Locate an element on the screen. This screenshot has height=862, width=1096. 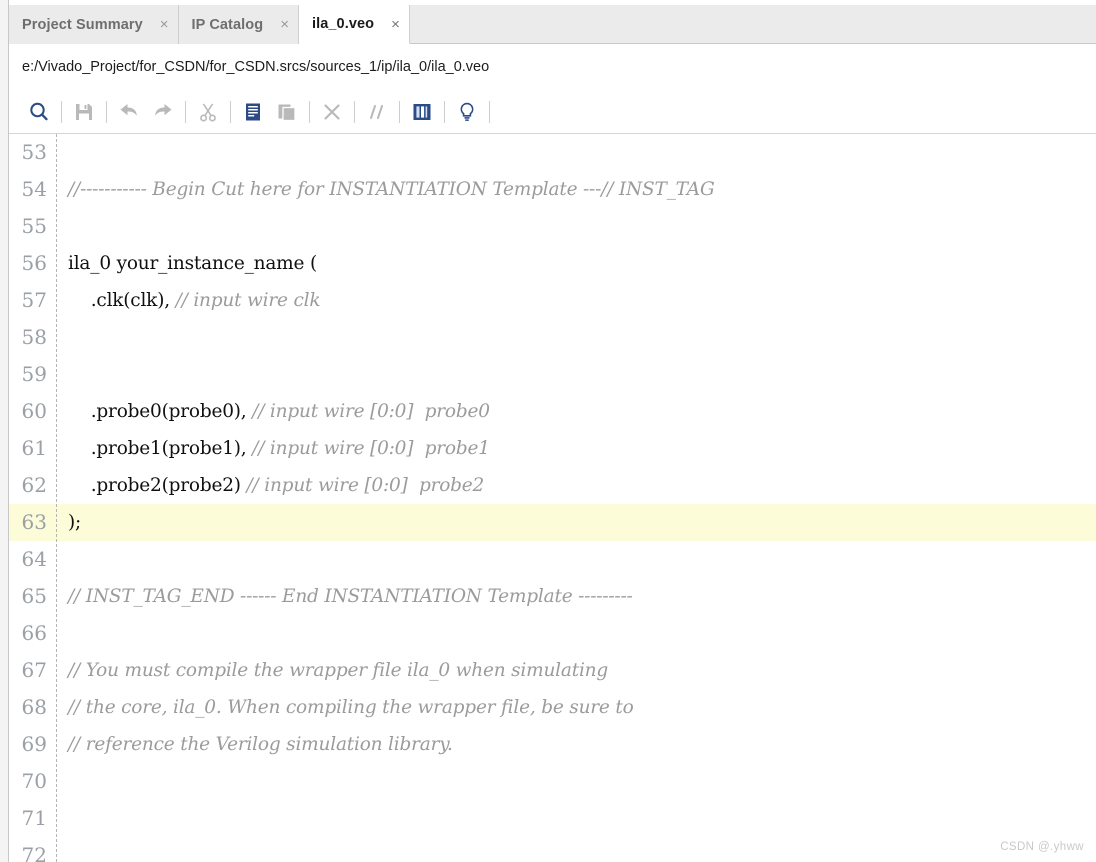
undo-button is located at coordinates (129, 112).